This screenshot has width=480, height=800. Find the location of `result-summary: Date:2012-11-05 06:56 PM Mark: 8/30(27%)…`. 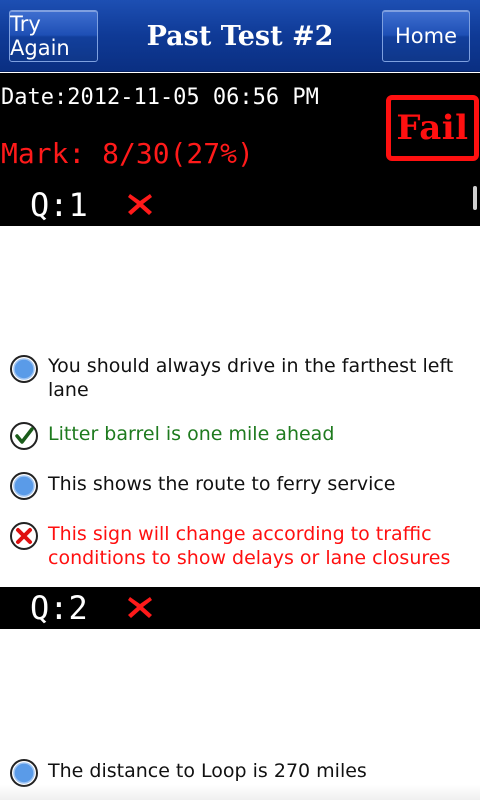

result-summary: Date:2012-11-05 06:56 PM Mark: 8/30(27%)… is located at coordinates (240, 129).